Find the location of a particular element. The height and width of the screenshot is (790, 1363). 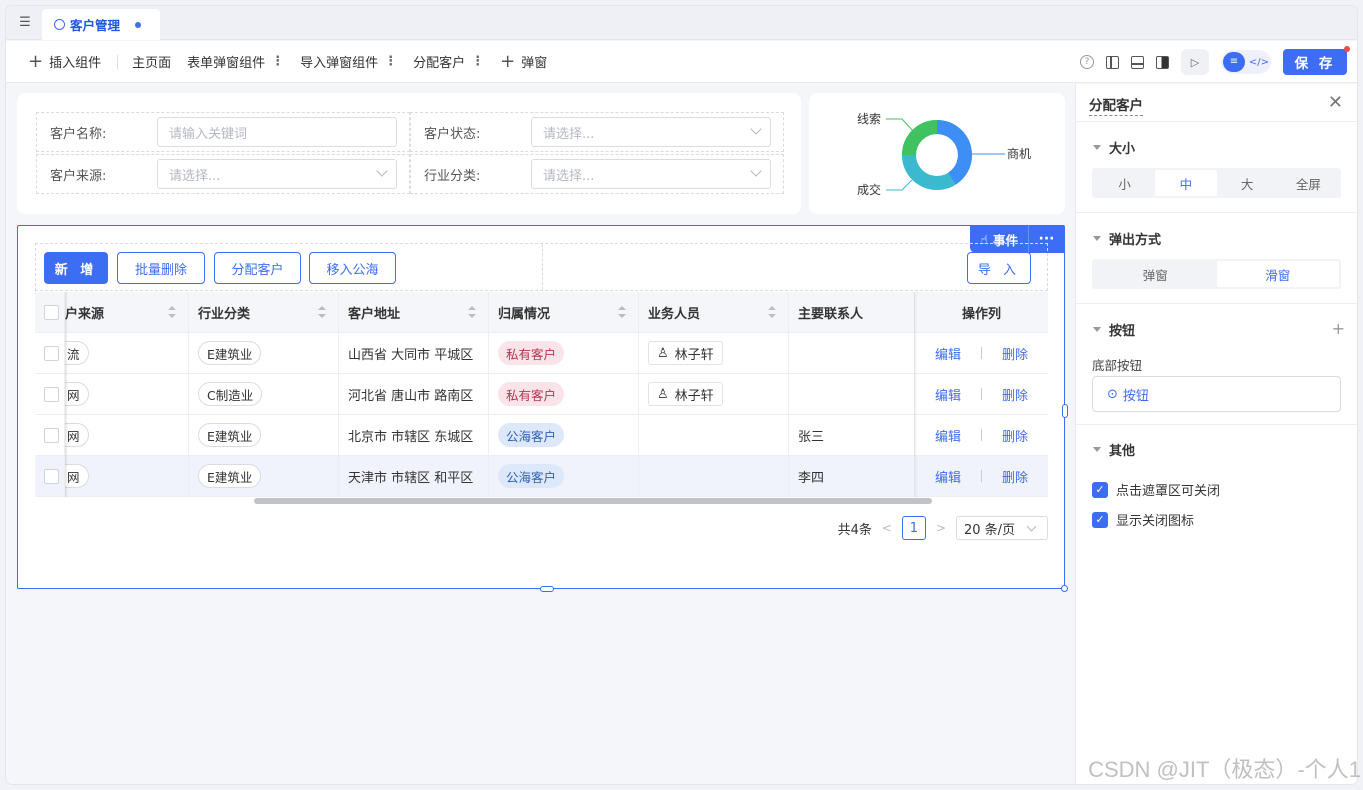

header-source: 户来源 is located at coordinates (127, 312).